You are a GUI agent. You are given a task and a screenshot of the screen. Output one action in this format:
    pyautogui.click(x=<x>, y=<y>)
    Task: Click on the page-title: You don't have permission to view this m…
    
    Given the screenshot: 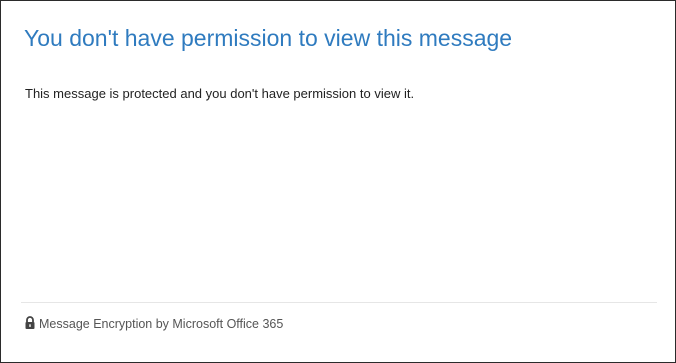 What is the action you would take?
    pyautogui.click(x=268, y=38)
    